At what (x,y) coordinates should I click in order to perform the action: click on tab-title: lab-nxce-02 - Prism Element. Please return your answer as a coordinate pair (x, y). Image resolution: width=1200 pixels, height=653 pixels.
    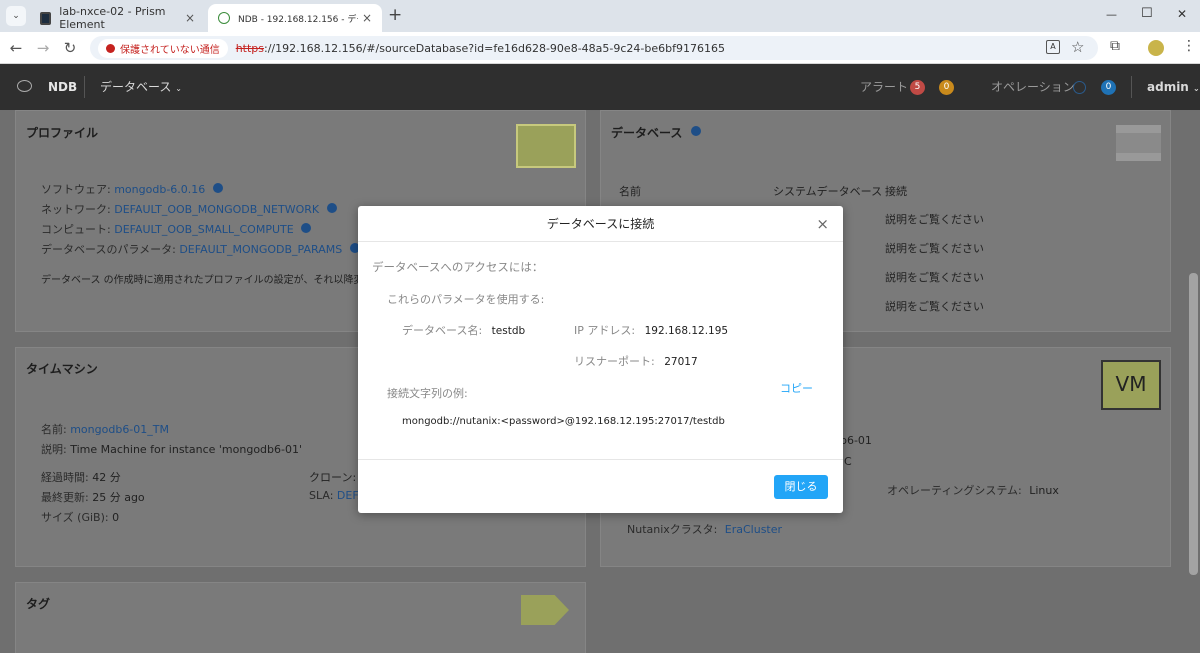
    Looking at the image, I should click on (112, 18).